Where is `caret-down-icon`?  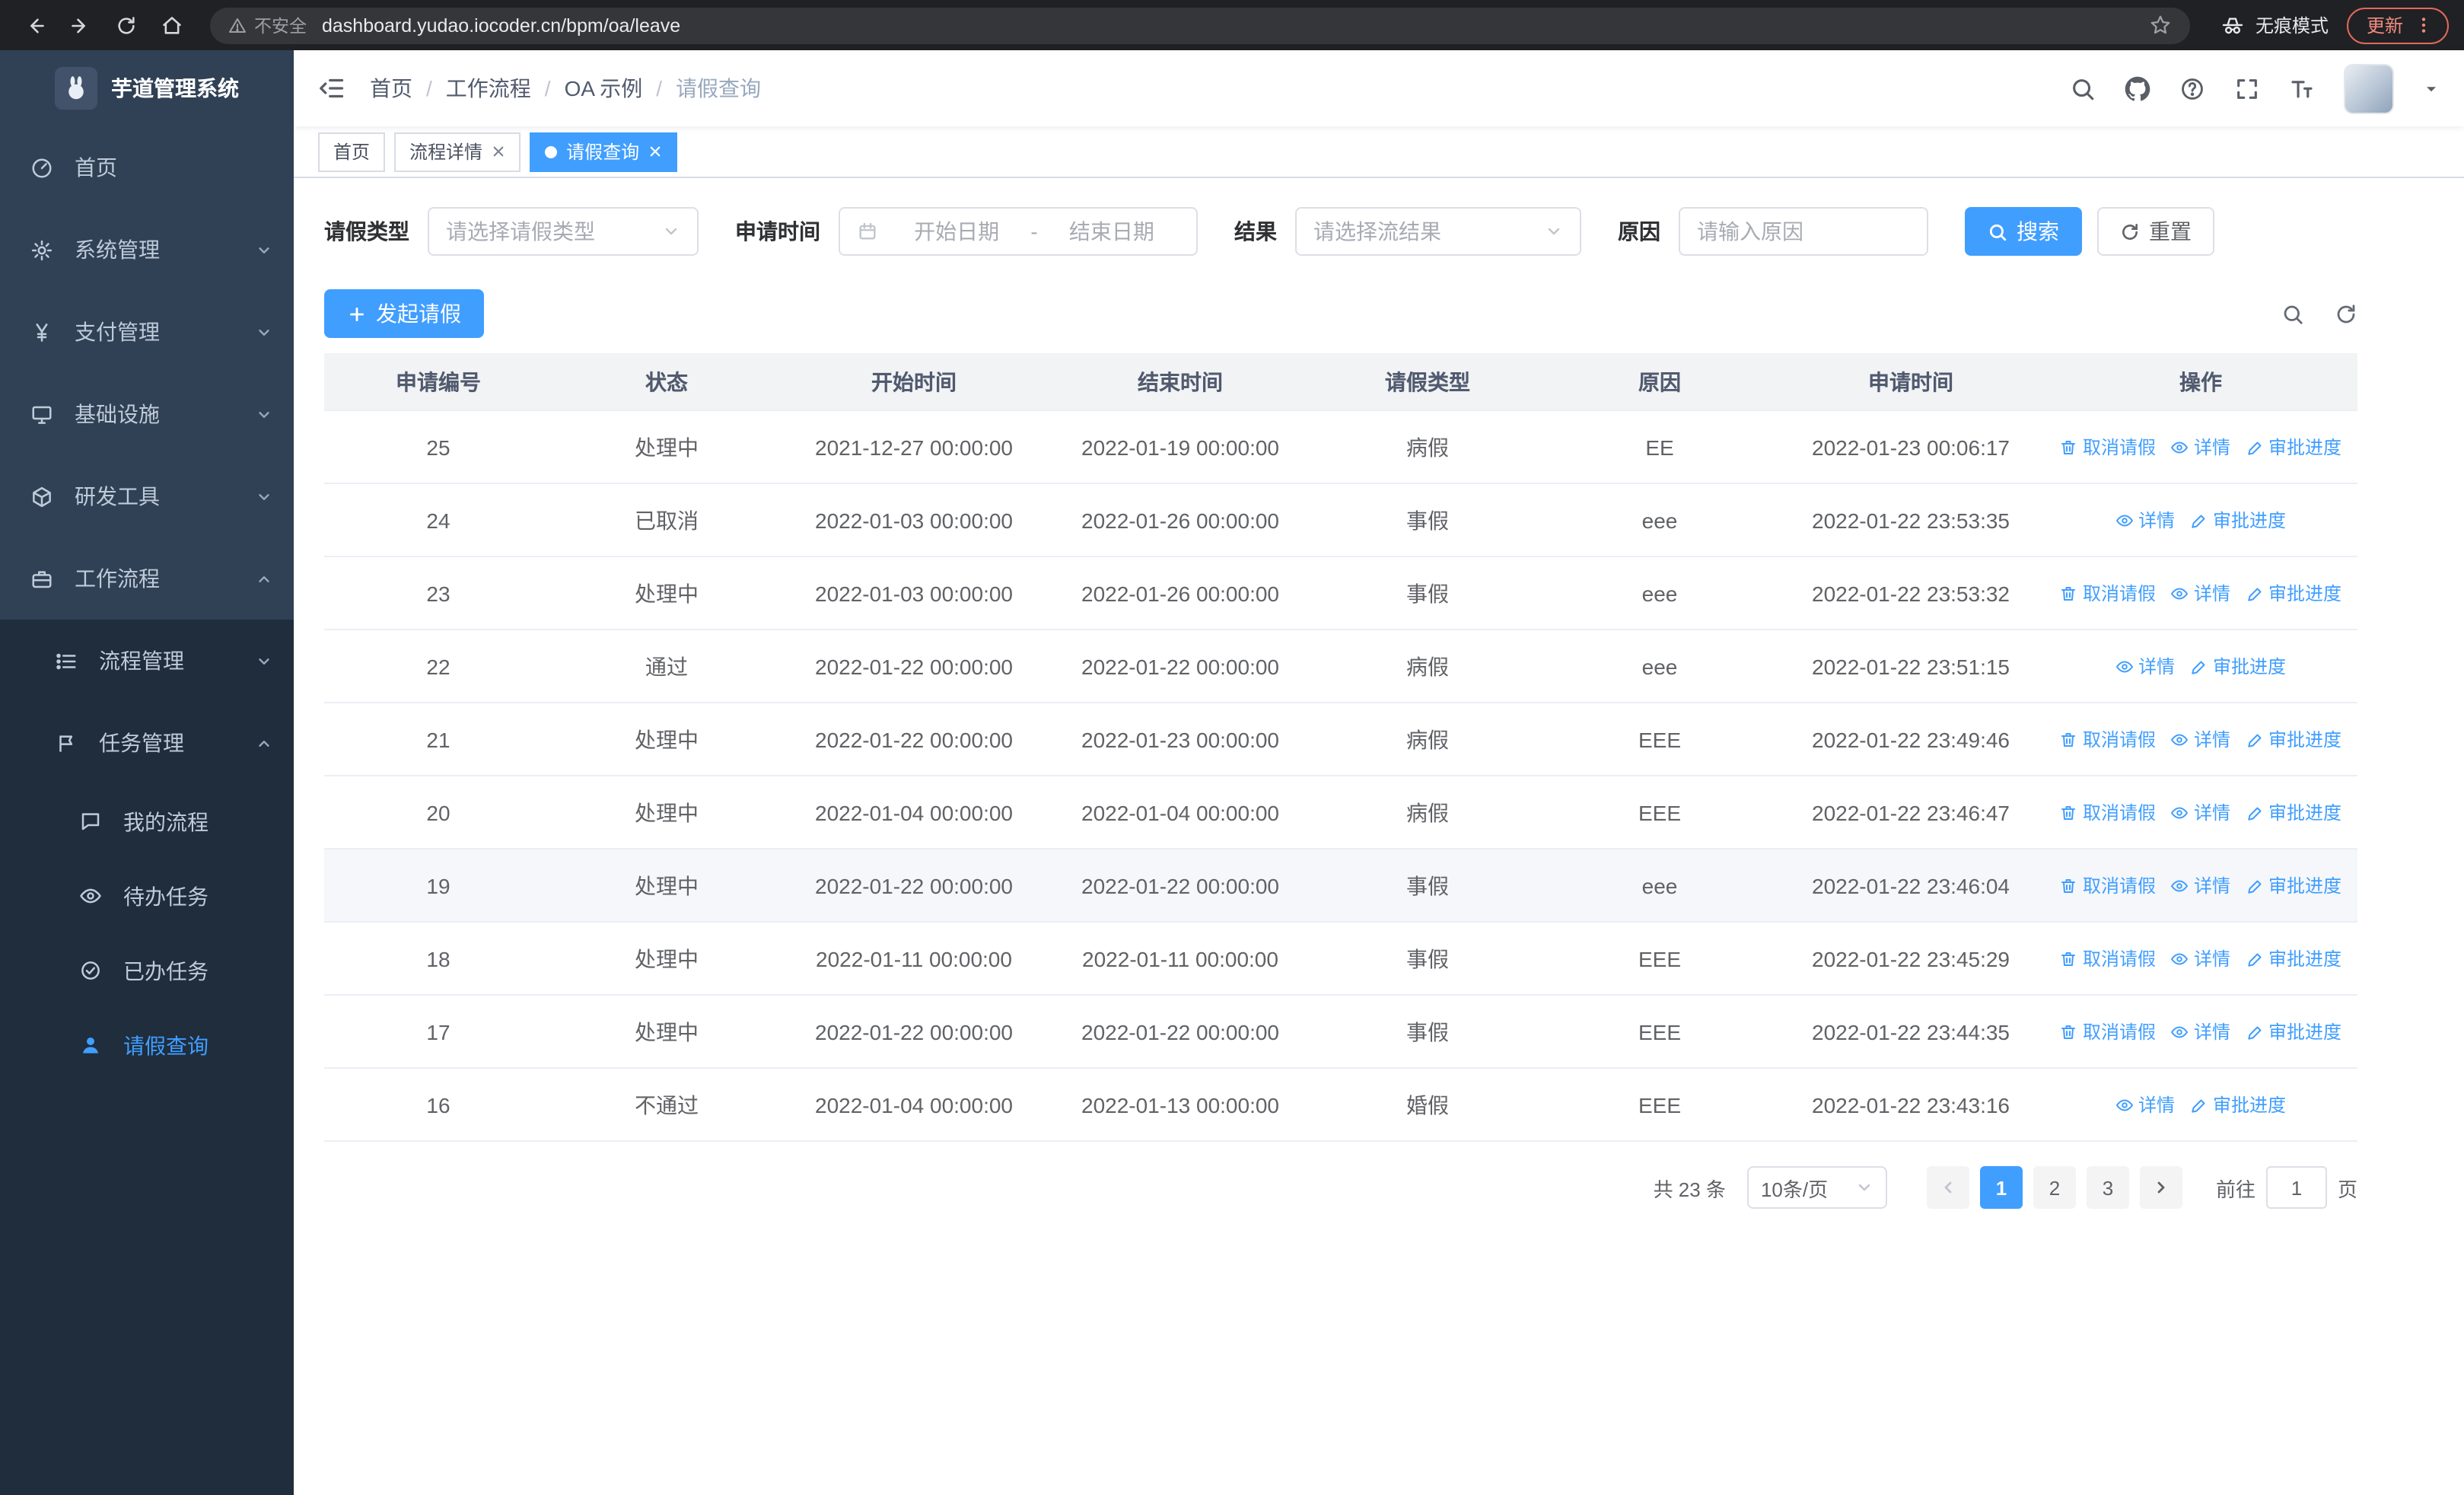 caret-down-icon is located at coordinates (2431, 89).